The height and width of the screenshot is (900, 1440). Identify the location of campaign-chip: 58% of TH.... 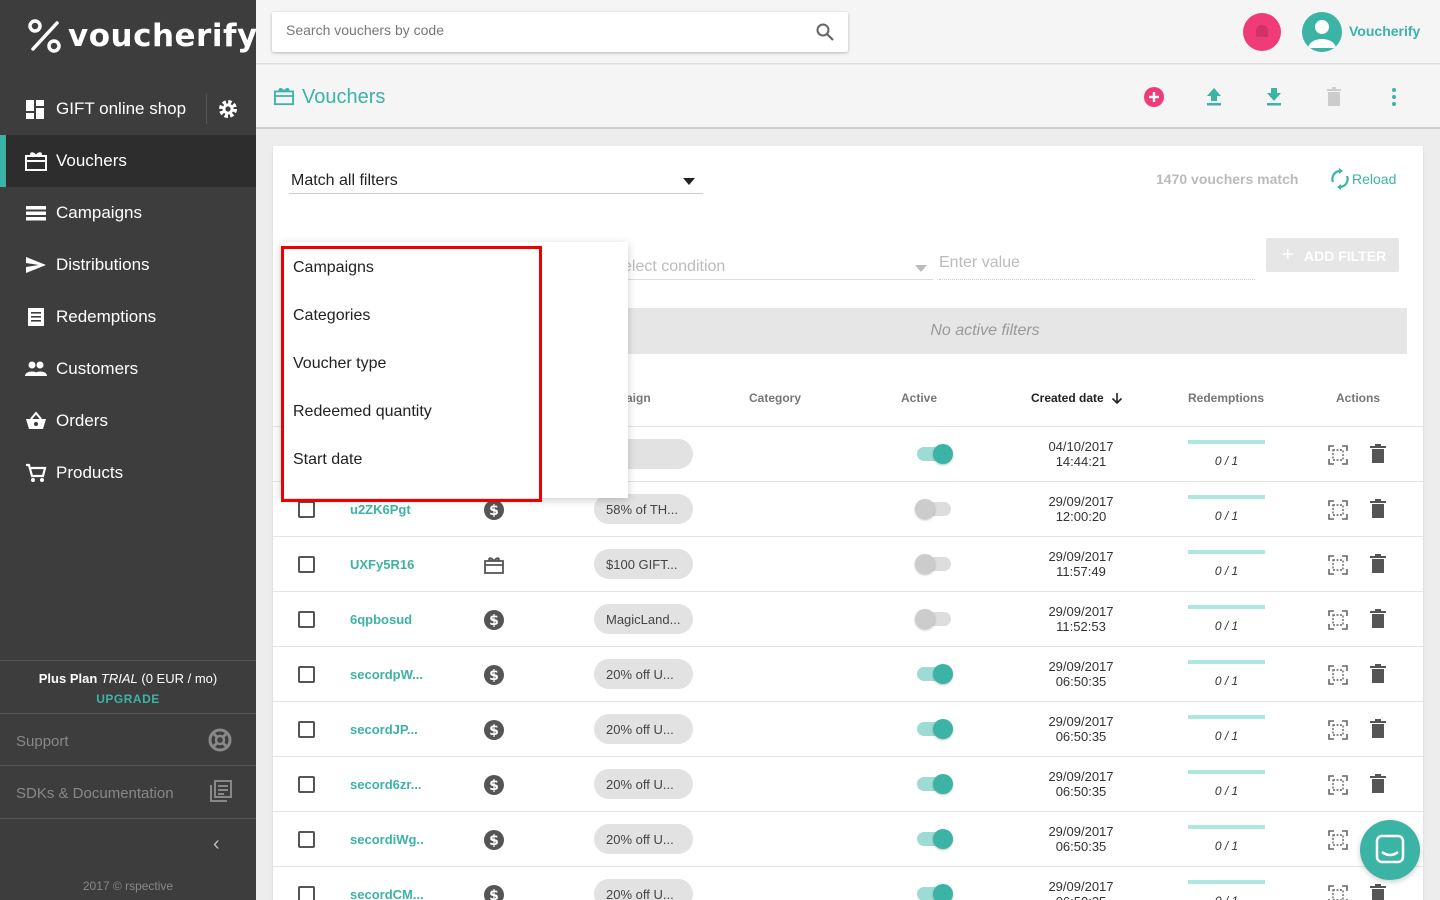
(643, 509).